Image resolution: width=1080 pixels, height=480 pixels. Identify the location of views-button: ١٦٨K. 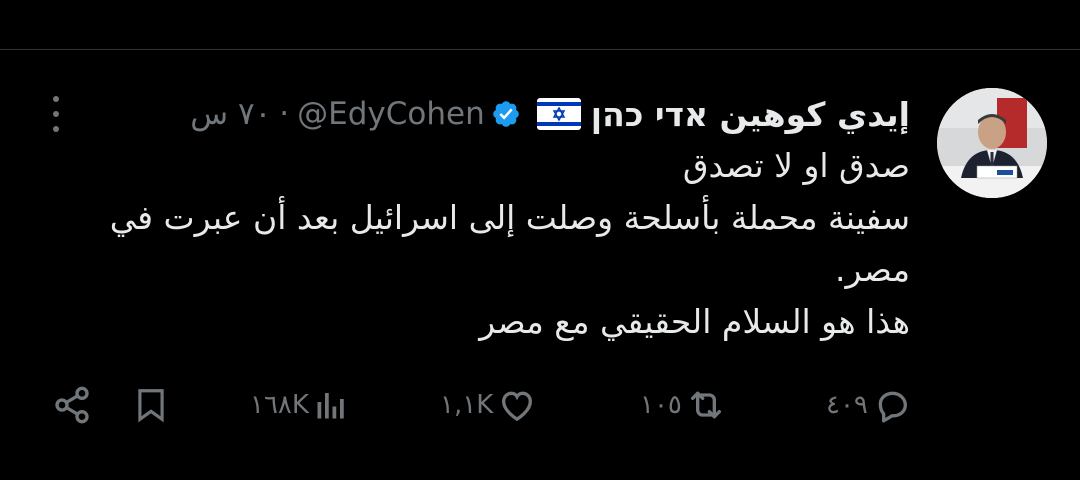
(299, 405).